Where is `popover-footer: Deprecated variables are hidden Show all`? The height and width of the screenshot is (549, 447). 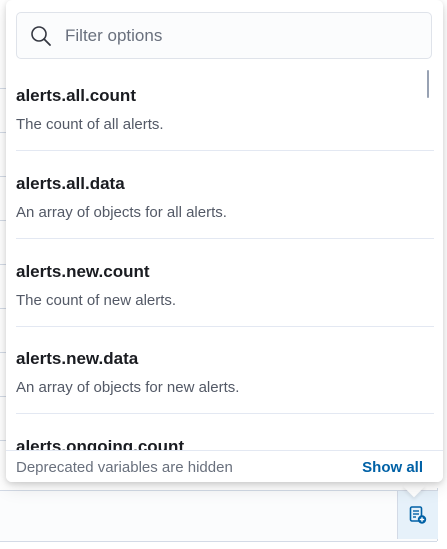 popover-footer: Deprecated variables are hidden Show all is located at coordinates (224, 466).